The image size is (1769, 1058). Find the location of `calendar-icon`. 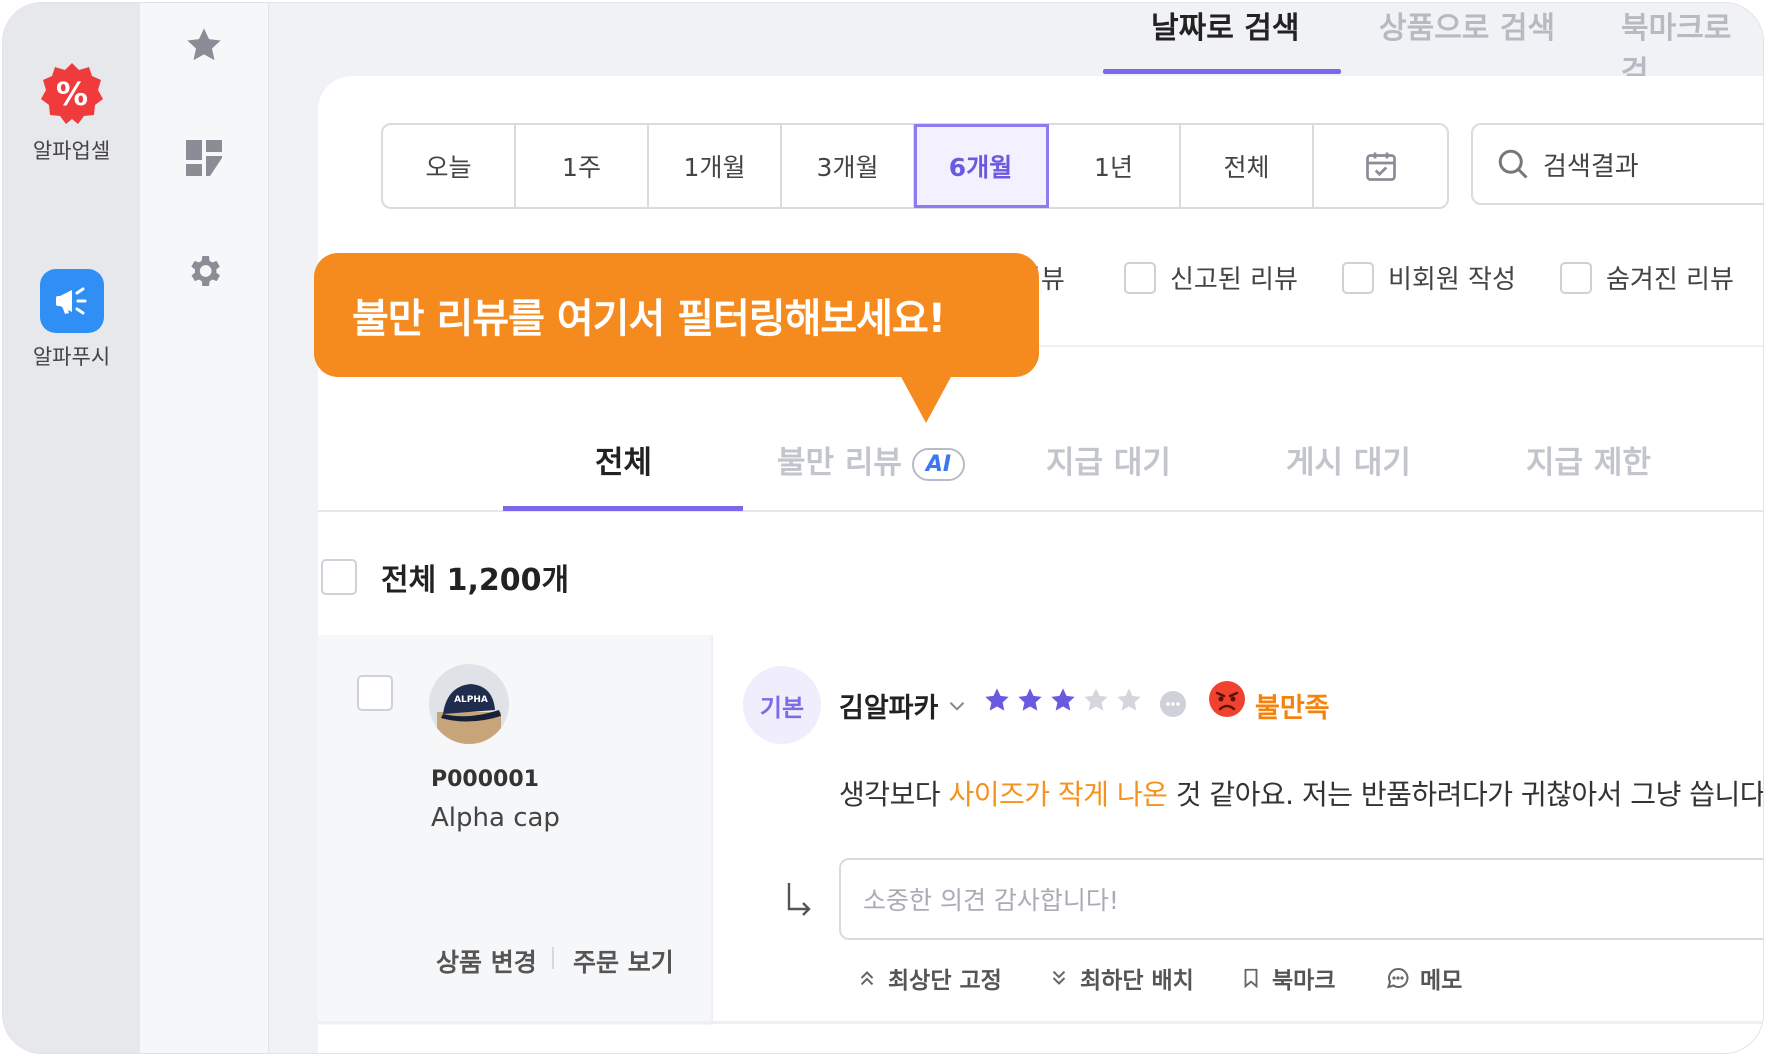

calendar-icon is located at coordinates (1380, 166).